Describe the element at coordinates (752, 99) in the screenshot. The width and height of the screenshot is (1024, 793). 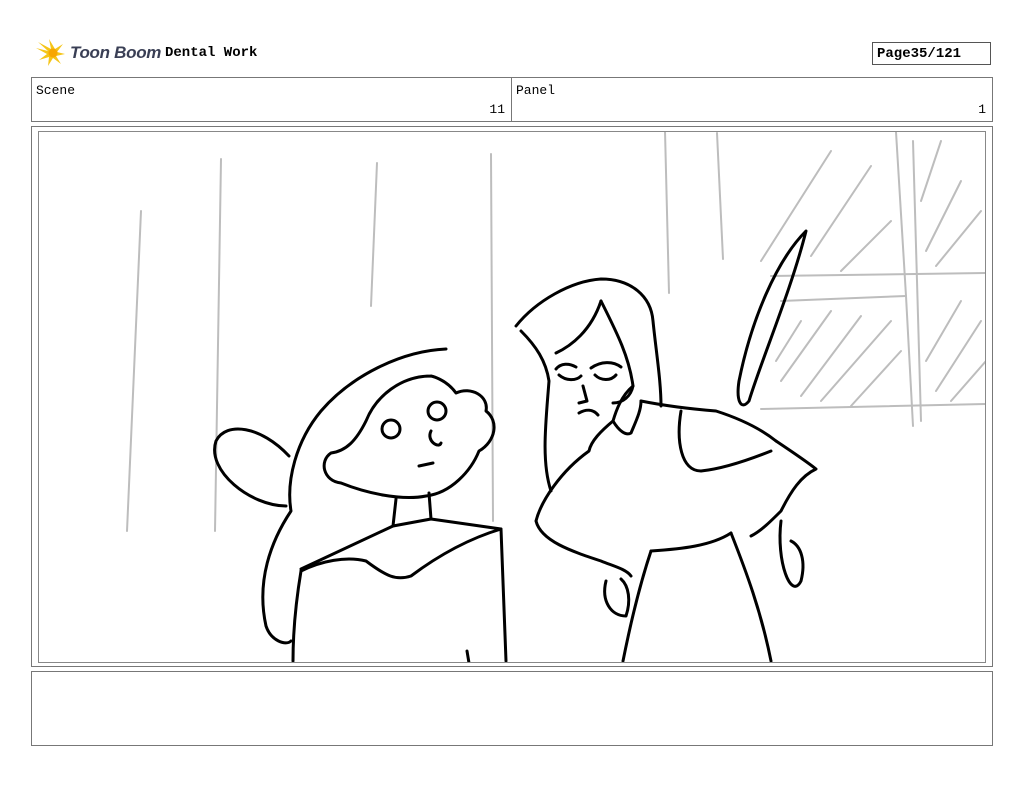
I see `panel-cell: Panel 1` at that location.